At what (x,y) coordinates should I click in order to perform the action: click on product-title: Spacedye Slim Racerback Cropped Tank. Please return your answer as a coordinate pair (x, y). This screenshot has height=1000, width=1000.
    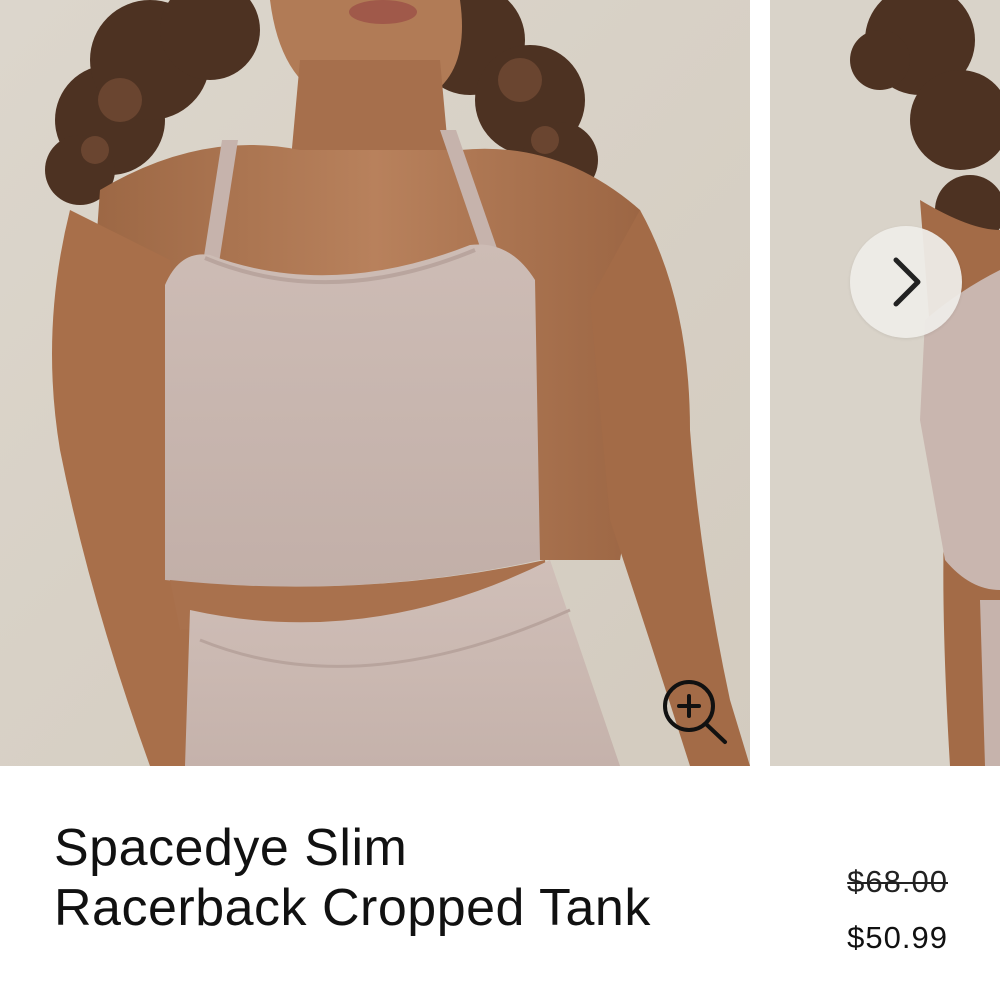
    Looking at the image, I should click on (352, 878).